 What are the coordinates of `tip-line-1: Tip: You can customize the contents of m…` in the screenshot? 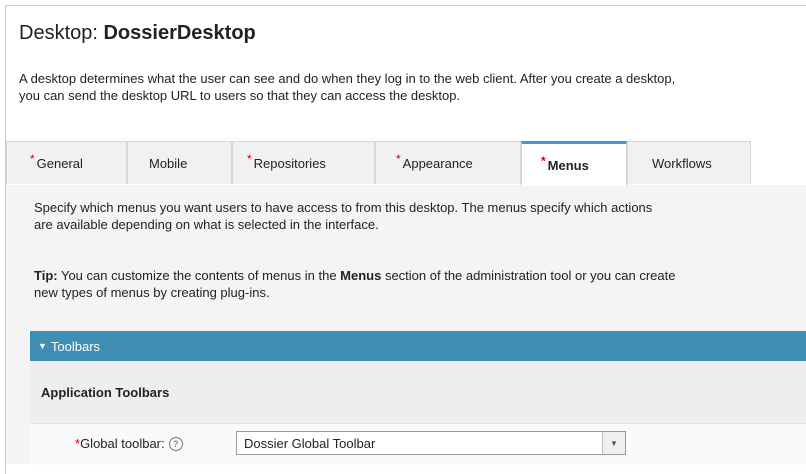 It's located at (420, 275).